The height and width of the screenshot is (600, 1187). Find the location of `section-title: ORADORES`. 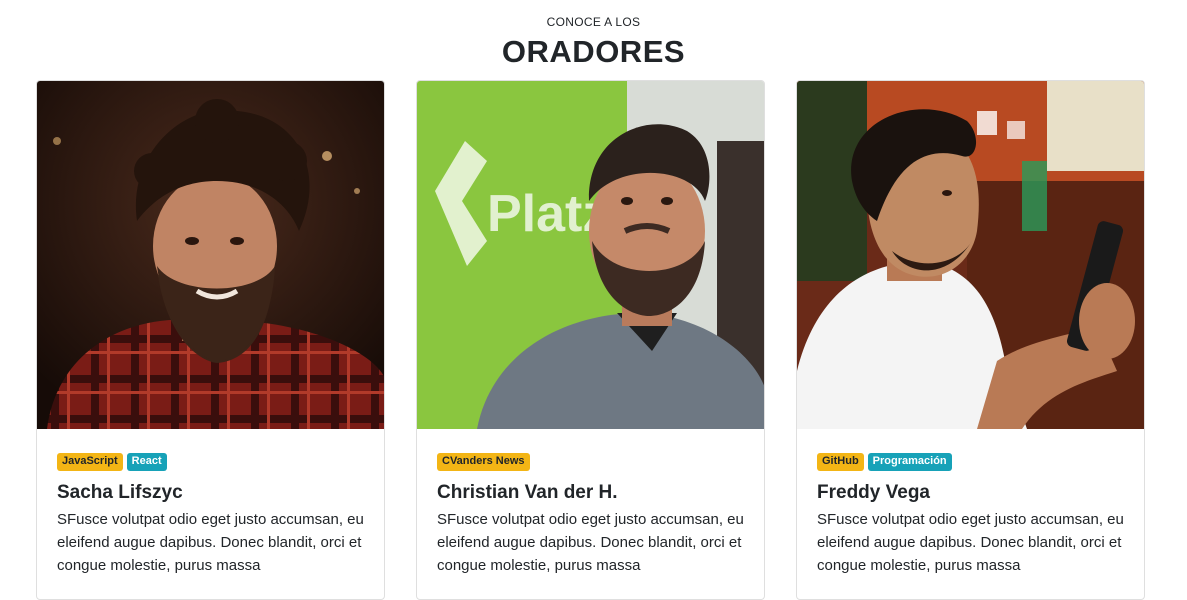

section-title: ORADORES is located at coordinates (593, 51).